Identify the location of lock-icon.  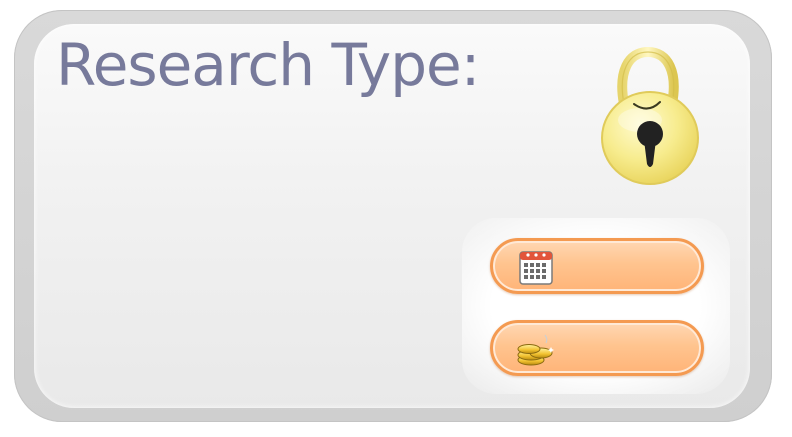
(650, 115).